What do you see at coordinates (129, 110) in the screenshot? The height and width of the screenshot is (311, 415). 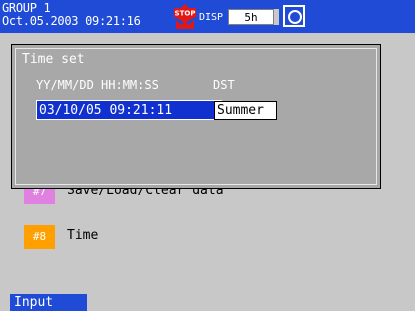 I see `datetime-input: 03/10/05 09:21:11` at bounding box center [129, 110].